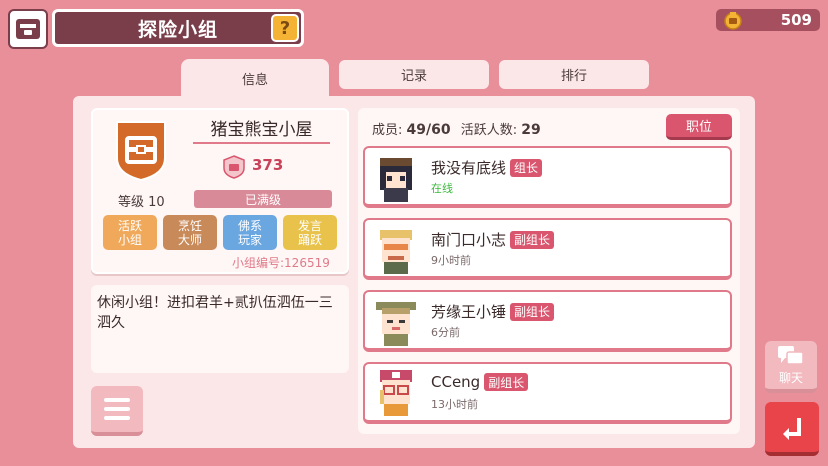  What do you see at coordinates (220, 329) in the screenshot?
I see `group-description: 休闲小组！进扣君羊+贰扒伍泗伍一三泗久` at bounding box center [220, 329].